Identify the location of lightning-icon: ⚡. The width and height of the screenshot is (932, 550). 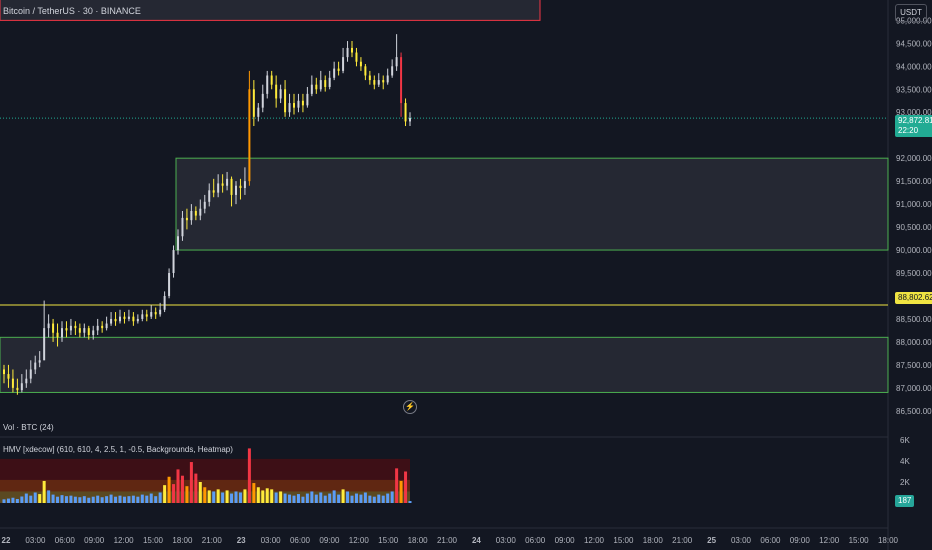
(410, 407).